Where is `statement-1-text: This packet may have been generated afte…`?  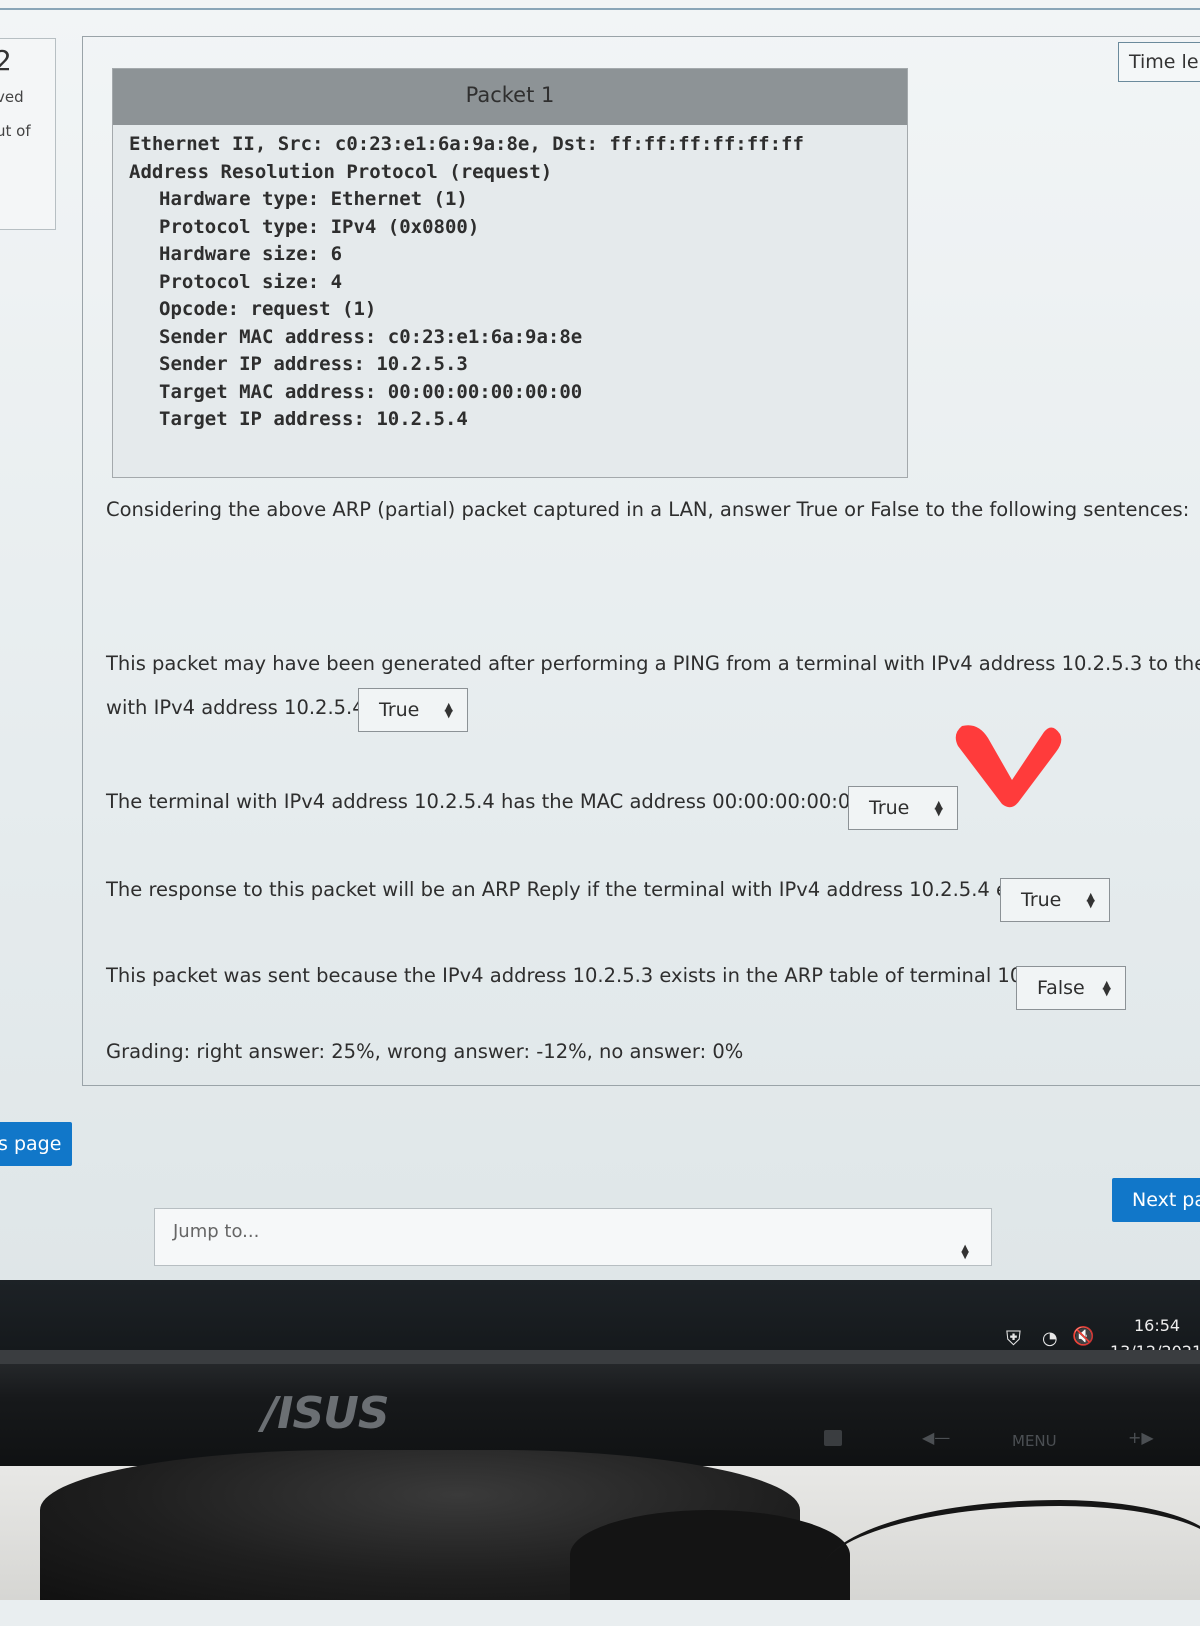
statement-1-text: This packet may have been generated afte… is located at coordinates (653, 663).